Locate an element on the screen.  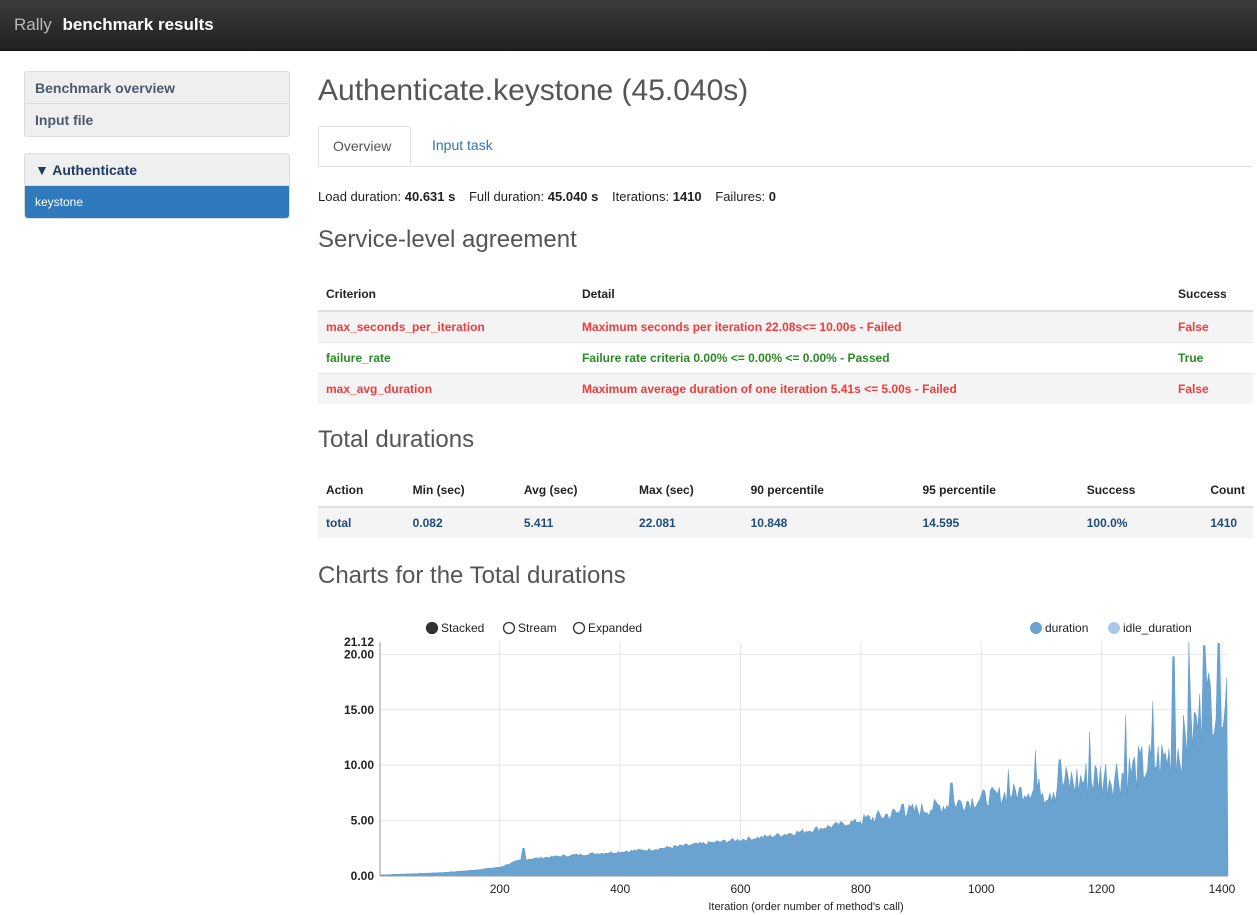
col-action: Action is located at coordinates (361, 491).